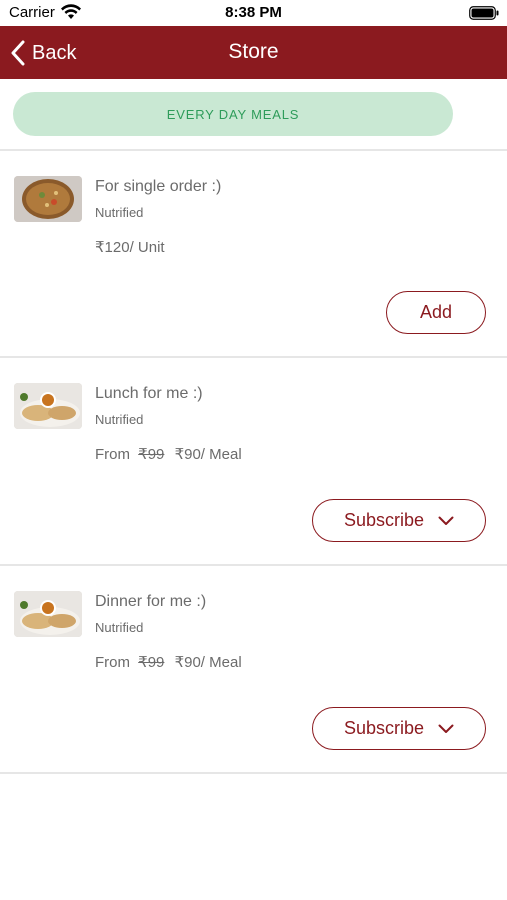 The width and height of the screenshot is (507, 900). Describe the element at coordinates (149, 393) in the screenshot. I see `product-name: Lunch for me :)` at that location.